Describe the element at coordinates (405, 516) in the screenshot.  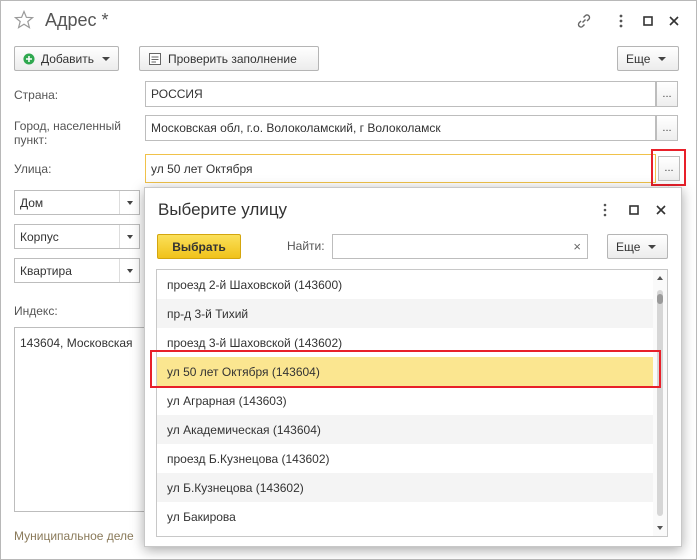
I see `list-item: ул Бакирова` at that location.